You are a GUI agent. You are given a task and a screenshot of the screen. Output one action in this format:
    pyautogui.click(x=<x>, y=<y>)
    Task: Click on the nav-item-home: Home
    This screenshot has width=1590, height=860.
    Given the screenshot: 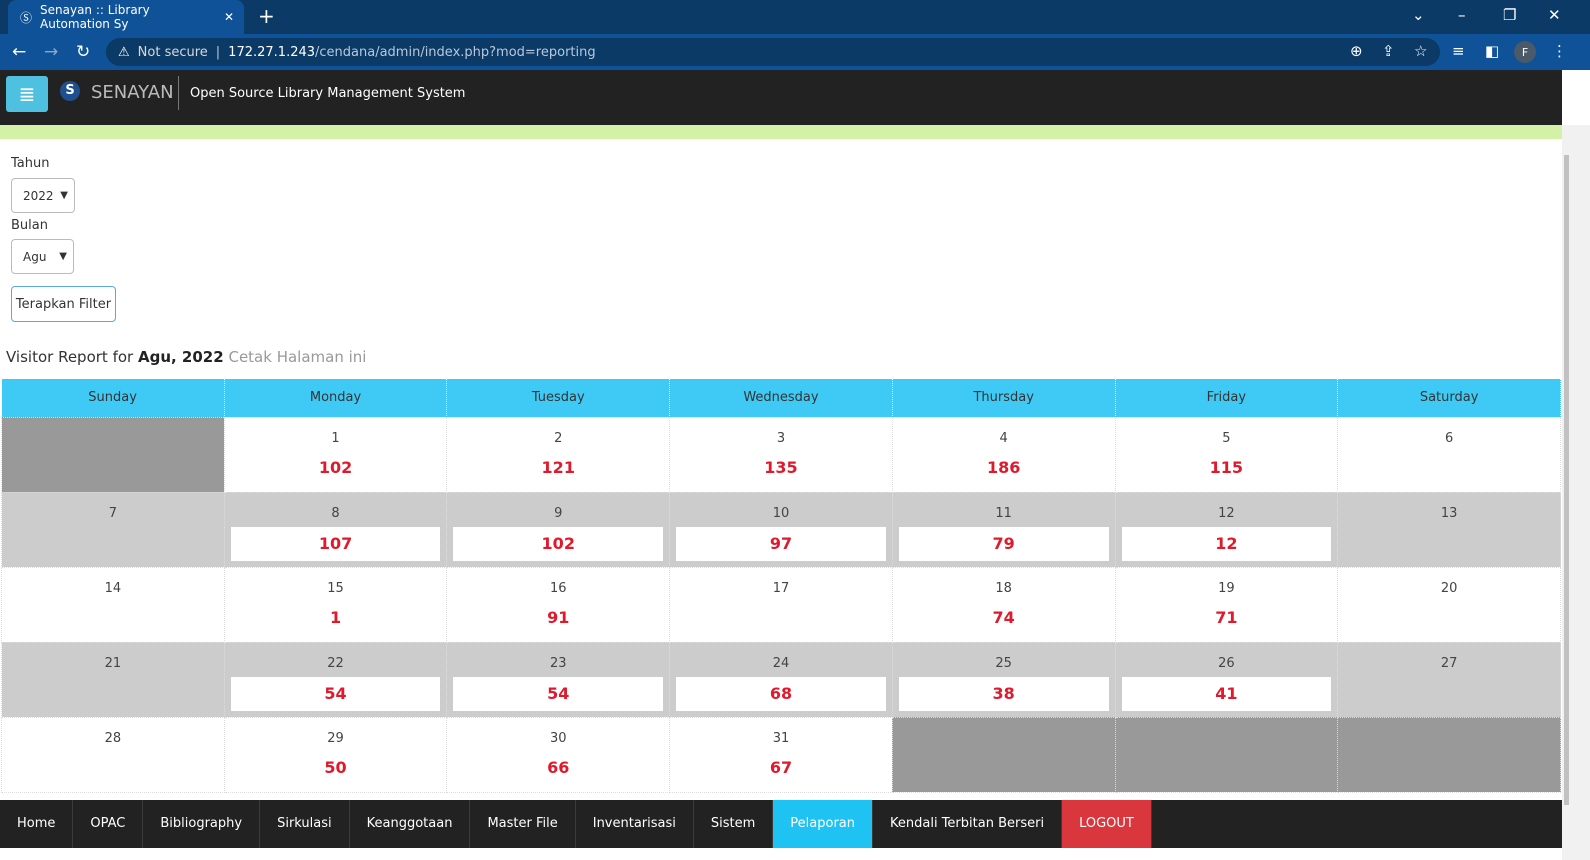 What is the action you would take?
    pyautogui.click(x=37, y=824)
    